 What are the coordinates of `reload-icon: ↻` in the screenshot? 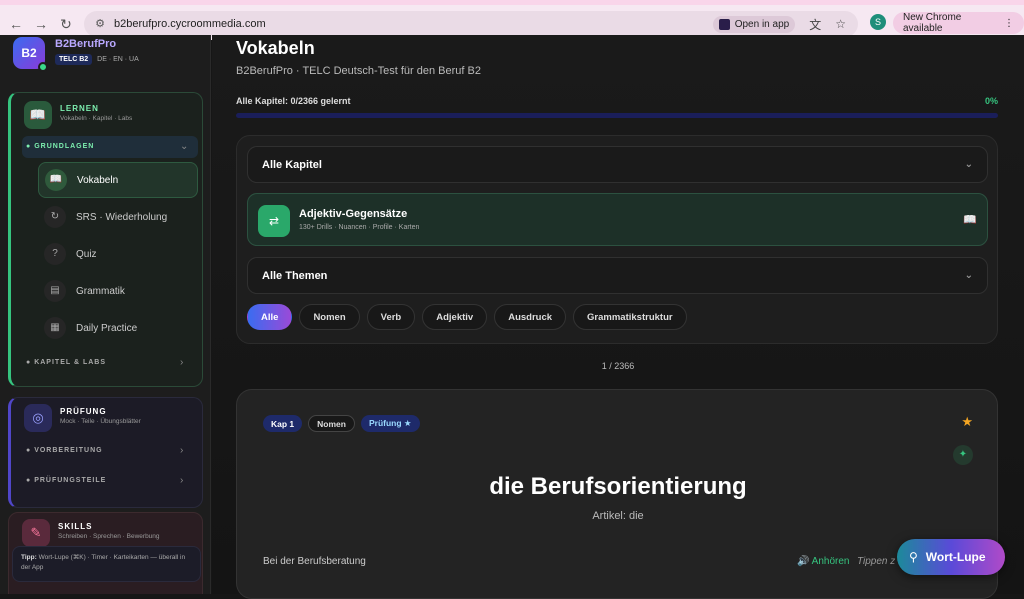 It's located at (66, 24).